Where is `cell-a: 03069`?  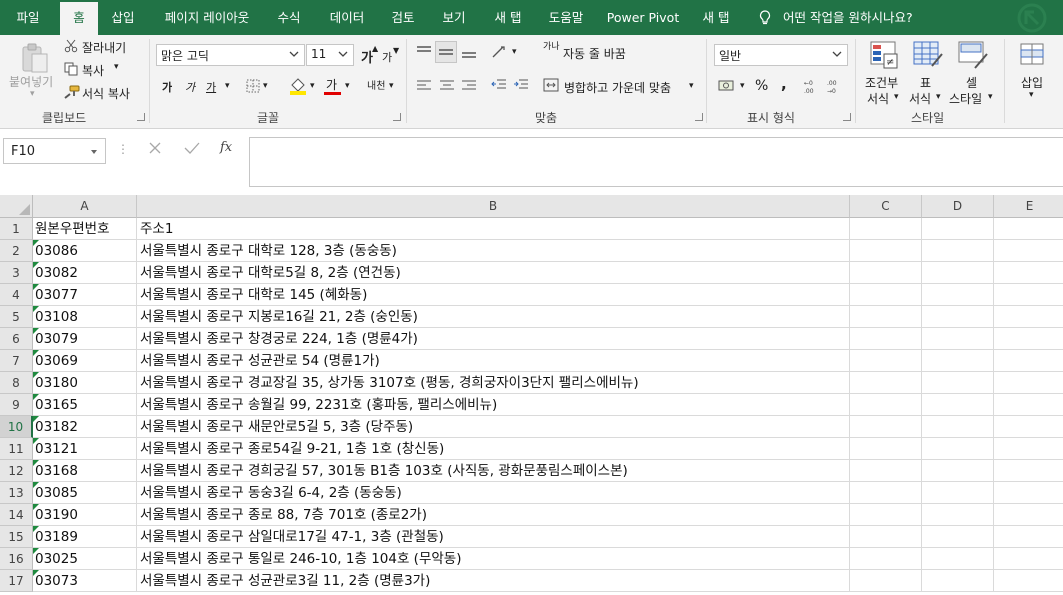
cell-a: 03069 is located at coordinates (85, 361).